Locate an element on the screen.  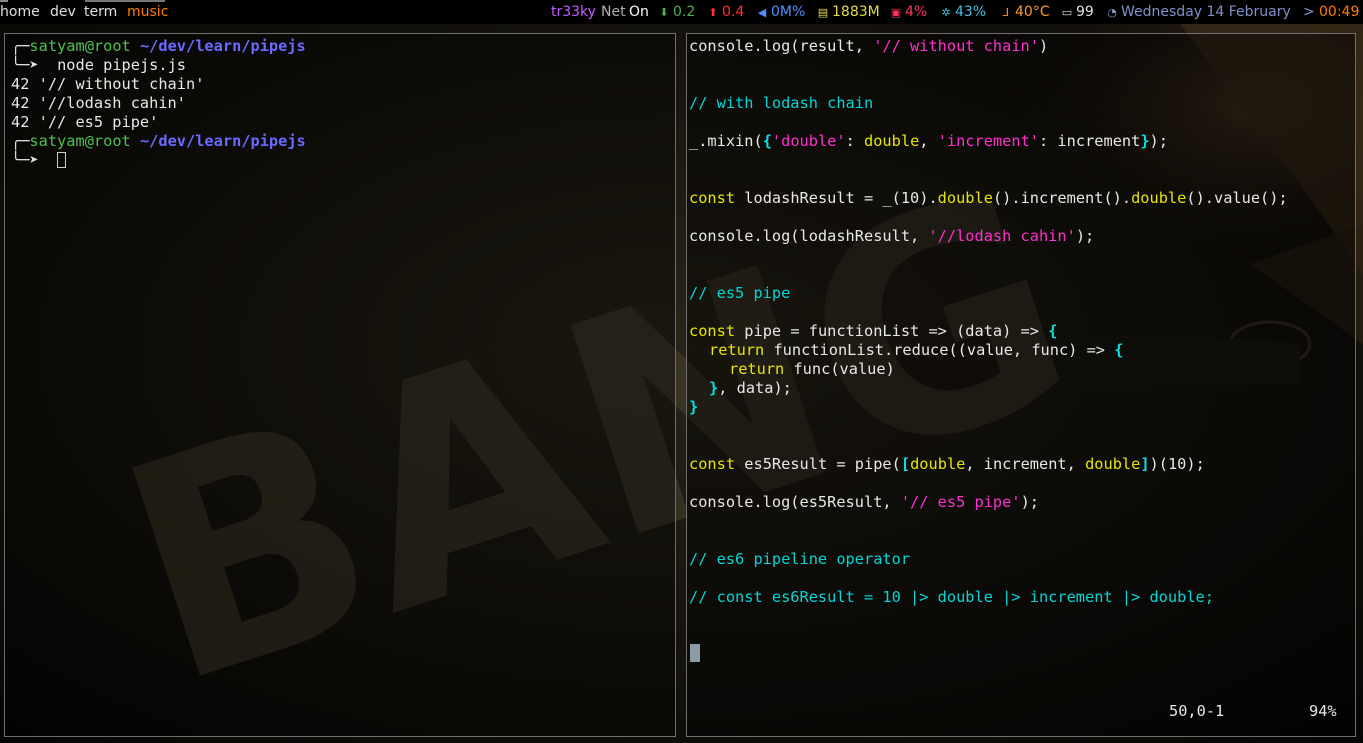
code-token: lodashResult = _(10). is located at coordinates (836, 198).